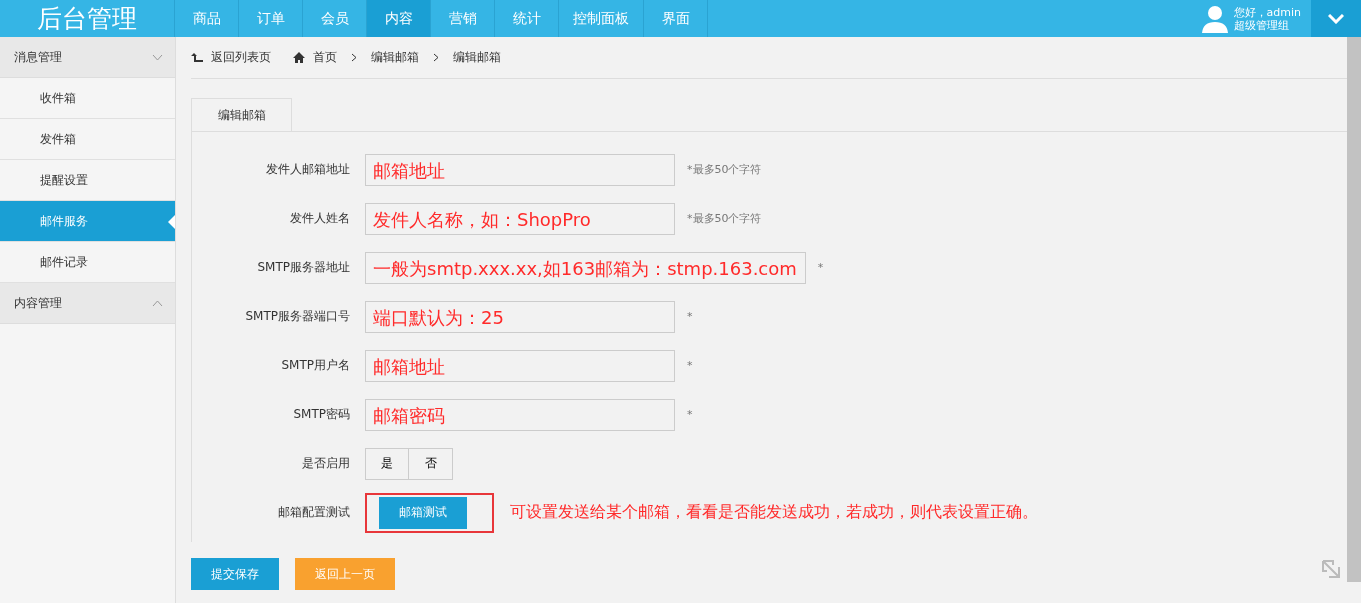 The height and width of the screenshot is (603, 1361). I want to click on annotation-text: 可设置发送给某个邮箱，看看是否能发送成功，若成功，则代表设置正确。, so click(774, 512).